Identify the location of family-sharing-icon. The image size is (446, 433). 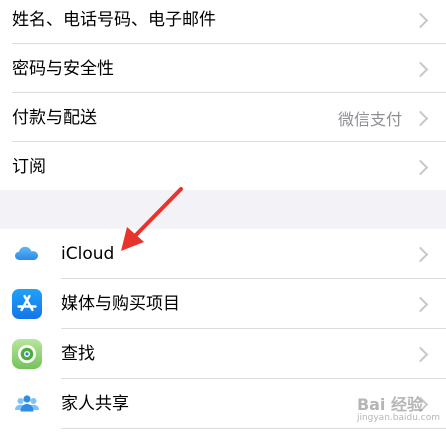
(27, 403).